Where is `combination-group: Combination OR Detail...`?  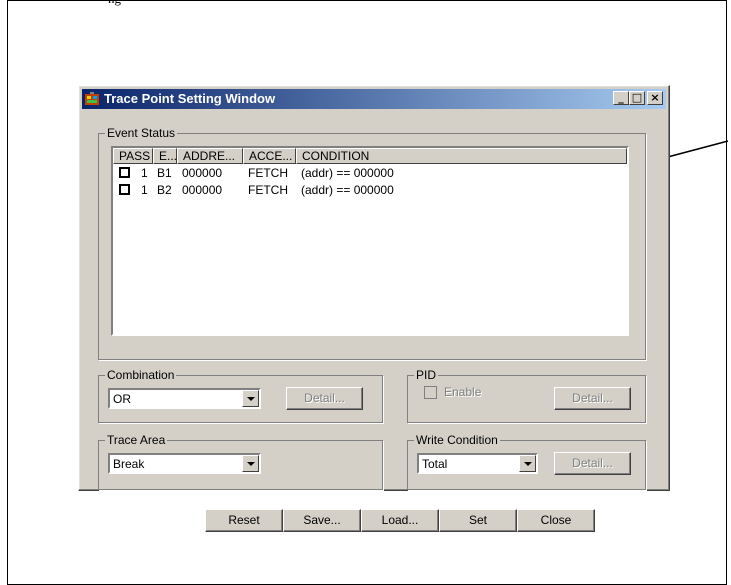 combination-group: Combination OR Detail... is located at coordinates (240, 395).